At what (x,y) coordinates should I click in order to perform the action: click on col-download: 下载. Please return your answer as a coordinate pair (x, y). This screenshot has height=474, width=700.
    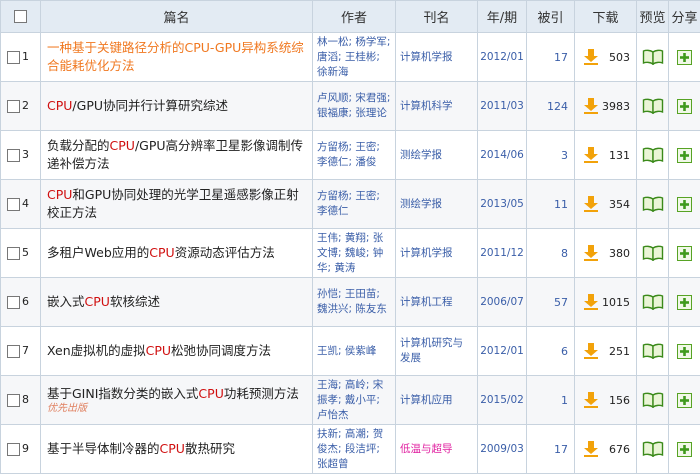
    Looking at the image, I should click on (606, 17).